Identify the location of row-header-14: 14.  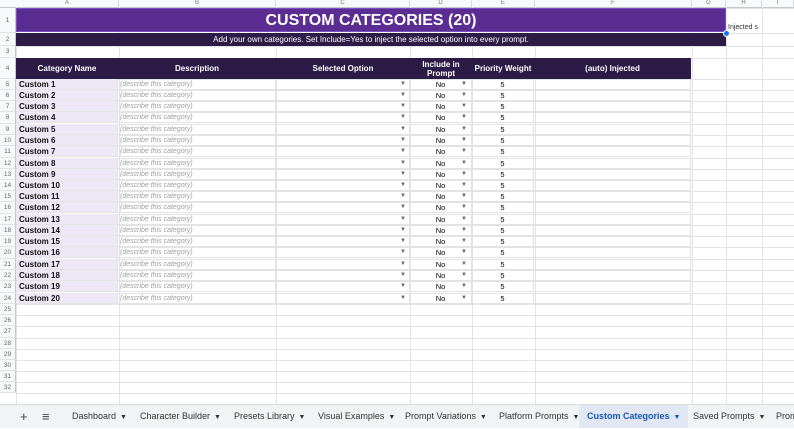
(8, 185).